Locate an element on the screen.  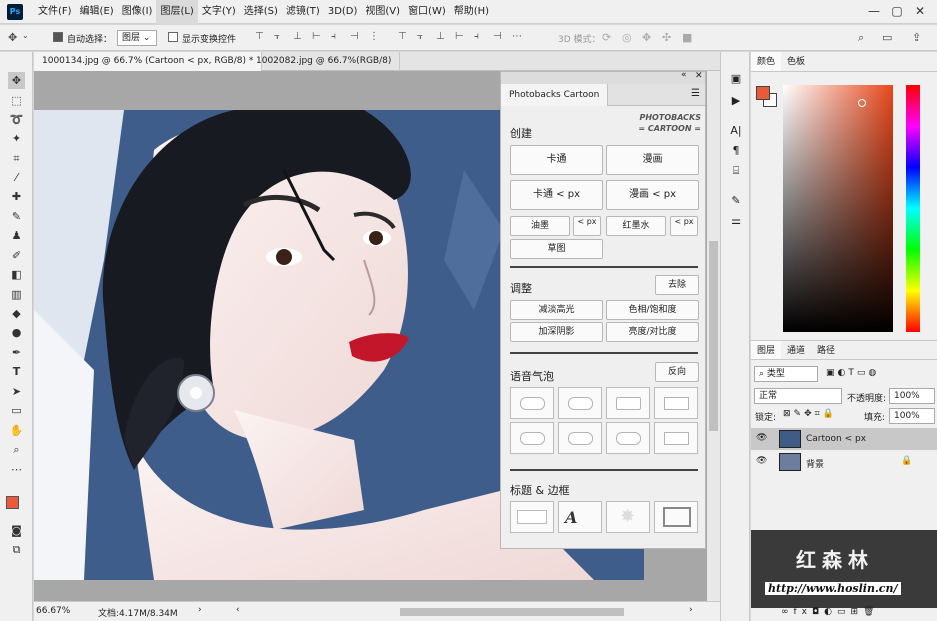
opacity-input: 100% is located at coordinates (912, 396).